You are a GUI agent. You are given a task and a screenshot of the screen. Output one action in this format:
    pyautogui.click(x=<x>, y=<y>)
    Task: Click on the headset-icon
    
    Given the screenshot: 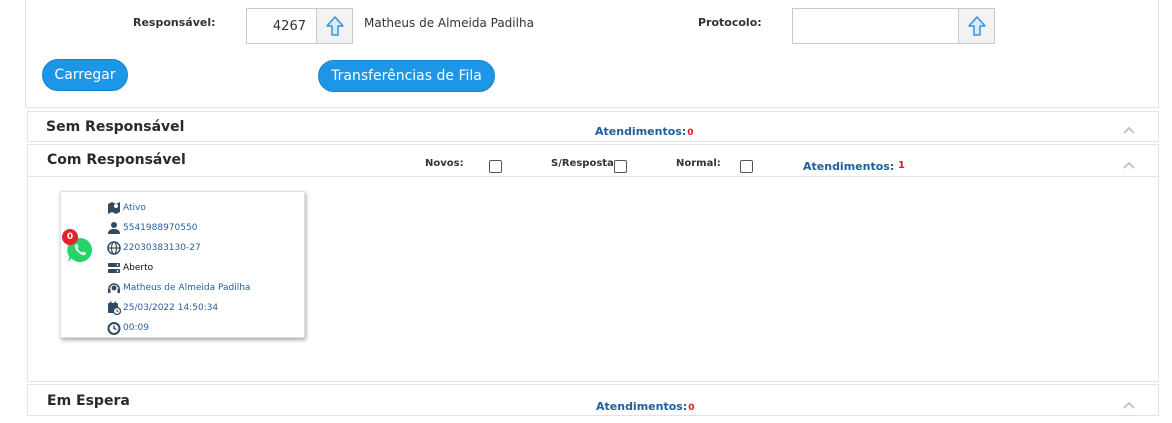 What is the action you would take?
    pyautogui.click(x=114, y=288)
    